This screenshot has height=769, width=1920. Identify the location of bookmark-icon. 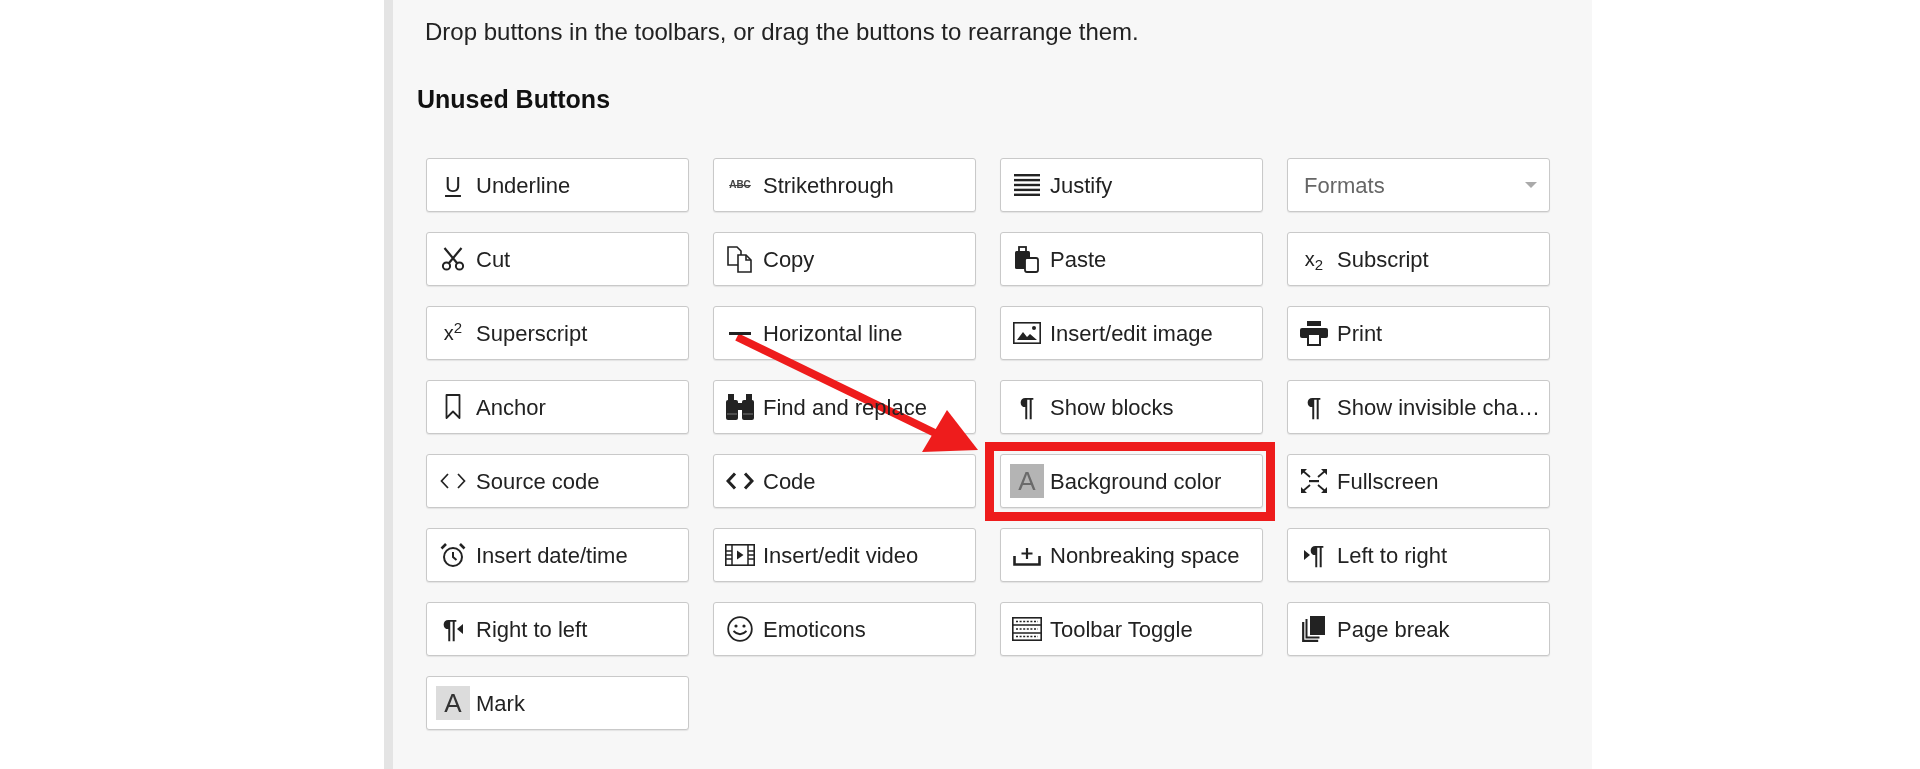
(453, 407).